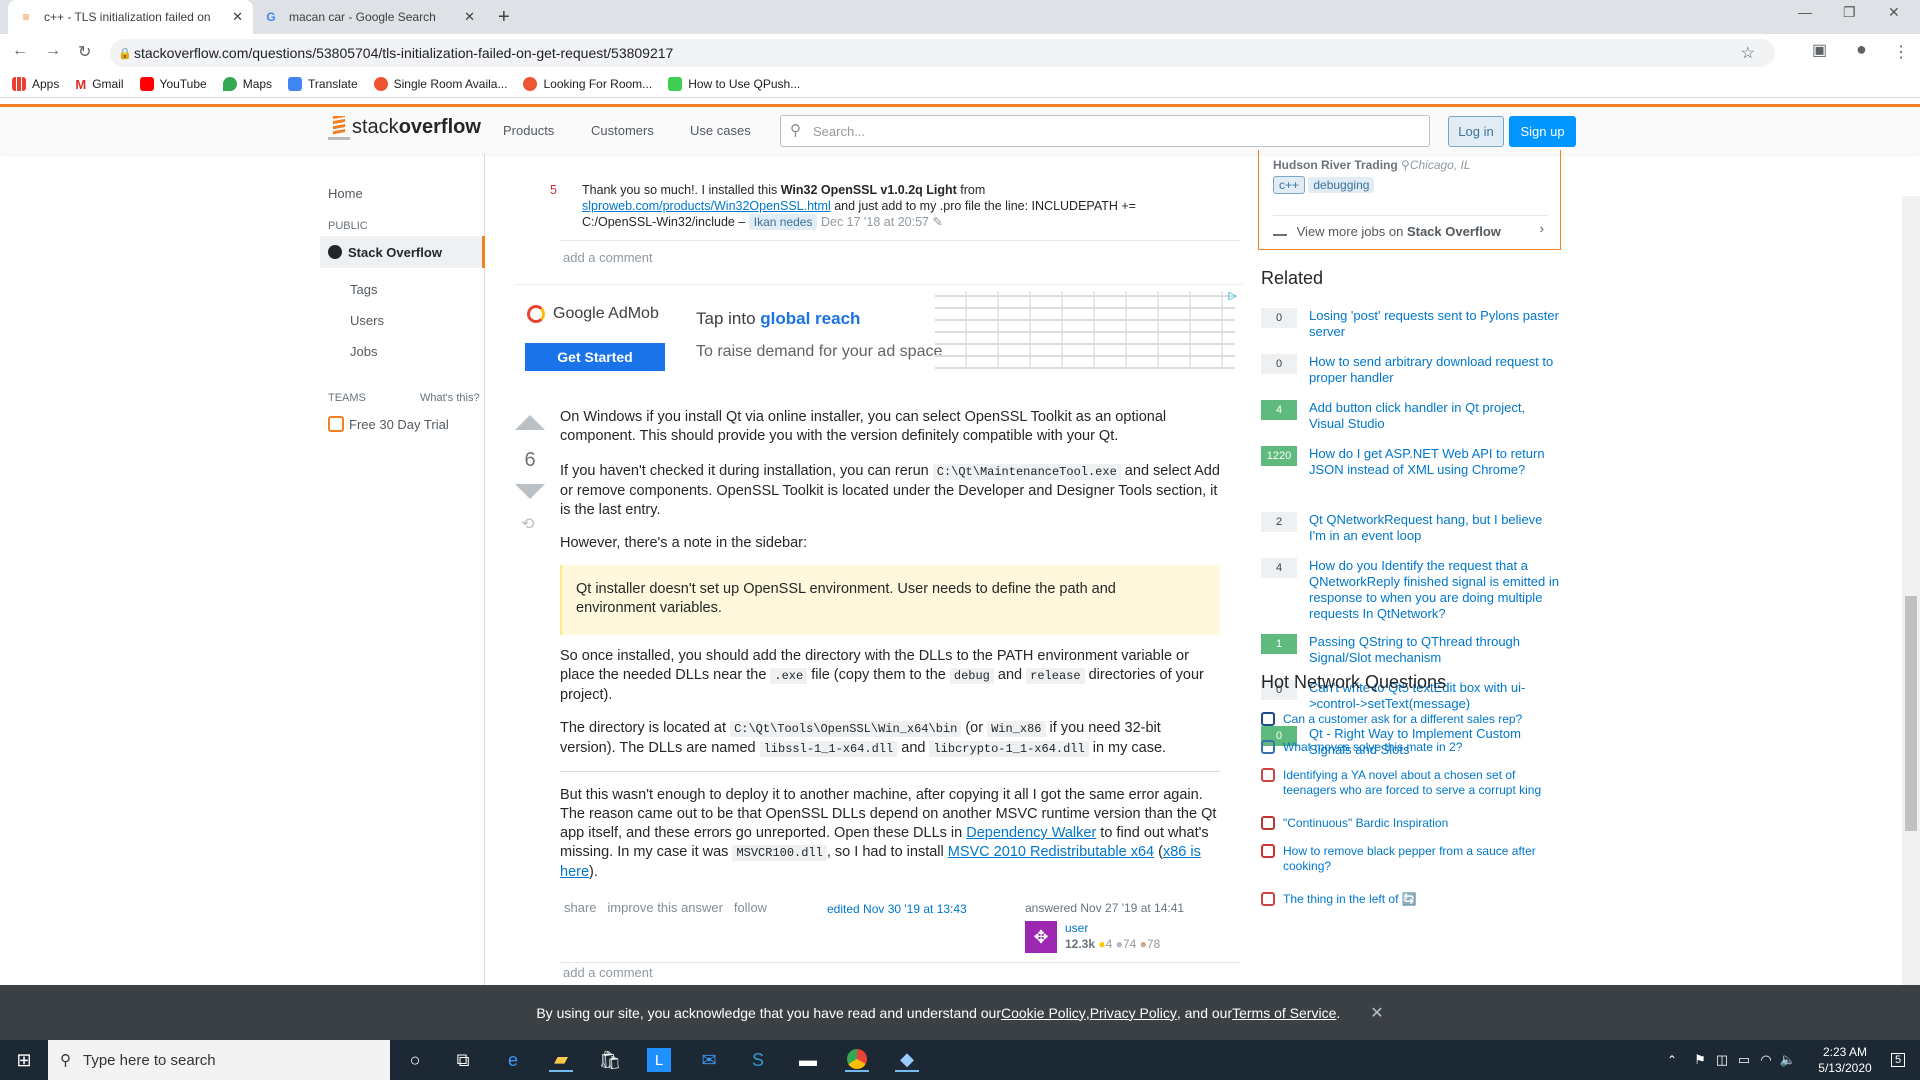  Describe the element at coordinates (450, 398) in the screenshot. I see `whats-this-link: What's this?` at that location.